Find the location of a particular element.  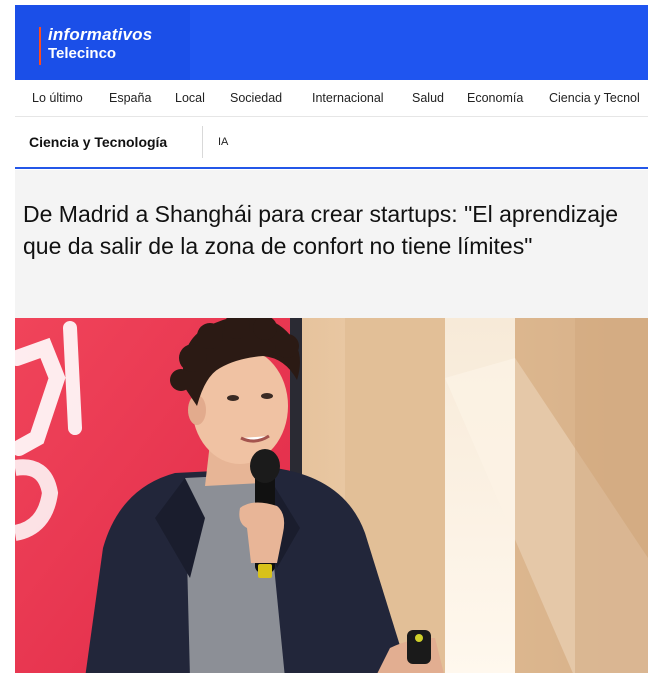

nav-item-local: Local is located at coordinates (190, 98).